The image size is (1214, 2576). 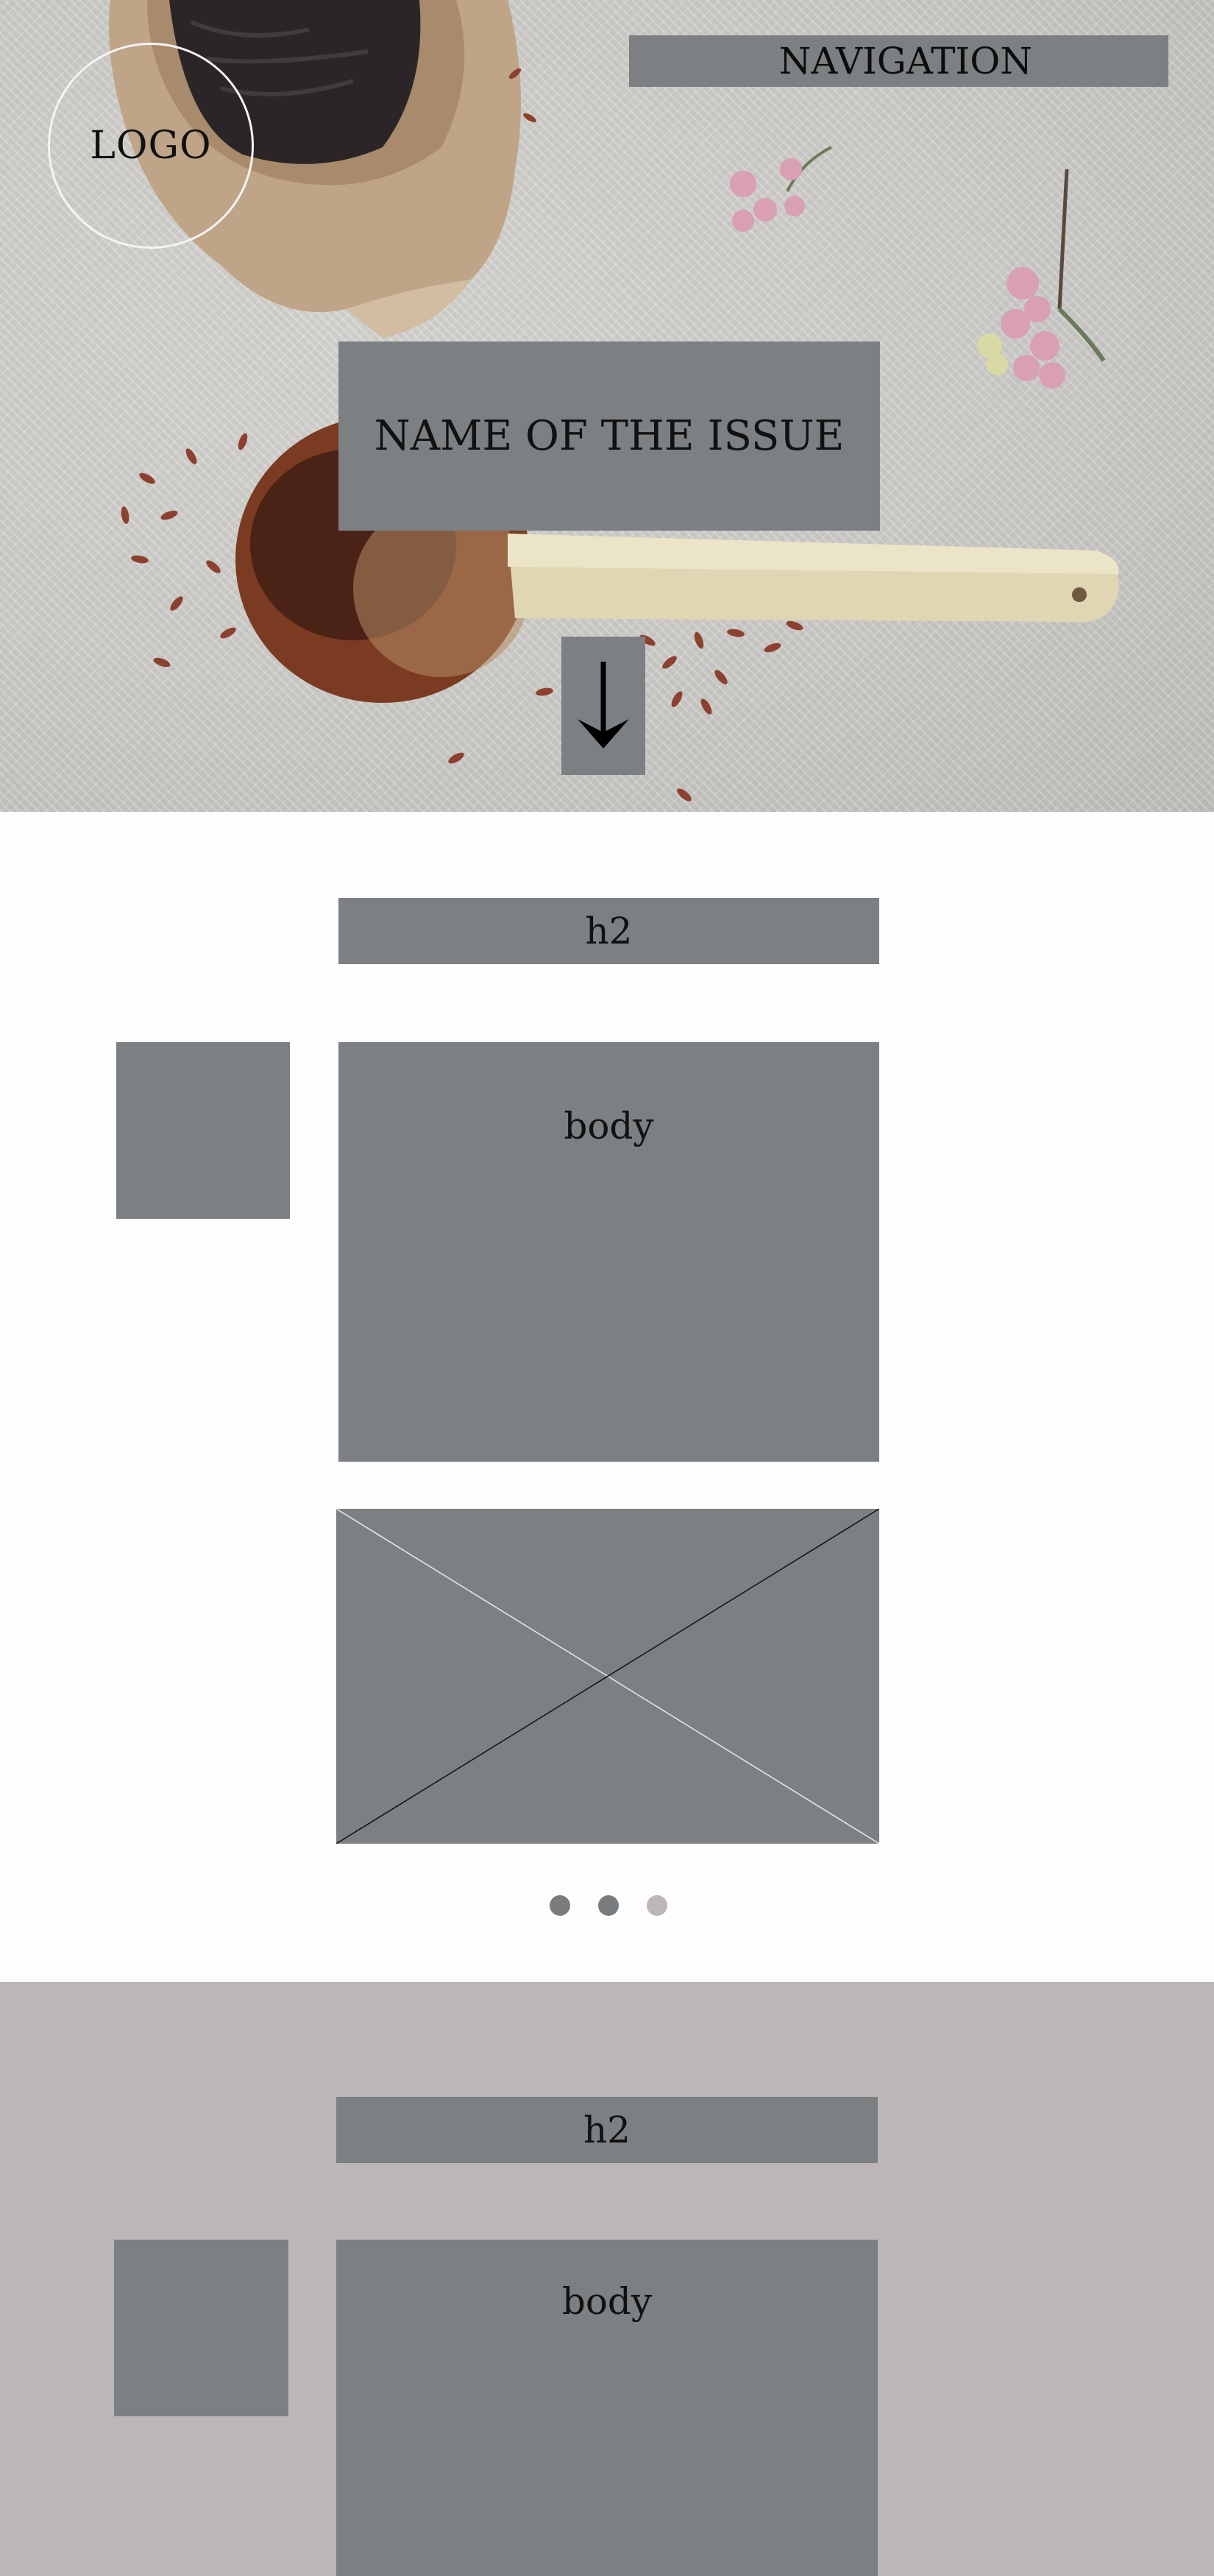 I want to click on navigation-label: NAVIGATION, so click(x=905, y=61).